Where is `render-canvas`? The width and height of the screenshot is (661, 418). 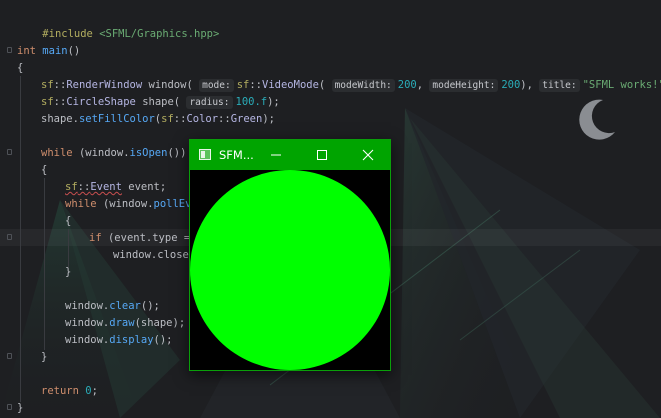 render-canvas is located at coordinates (290, 270).